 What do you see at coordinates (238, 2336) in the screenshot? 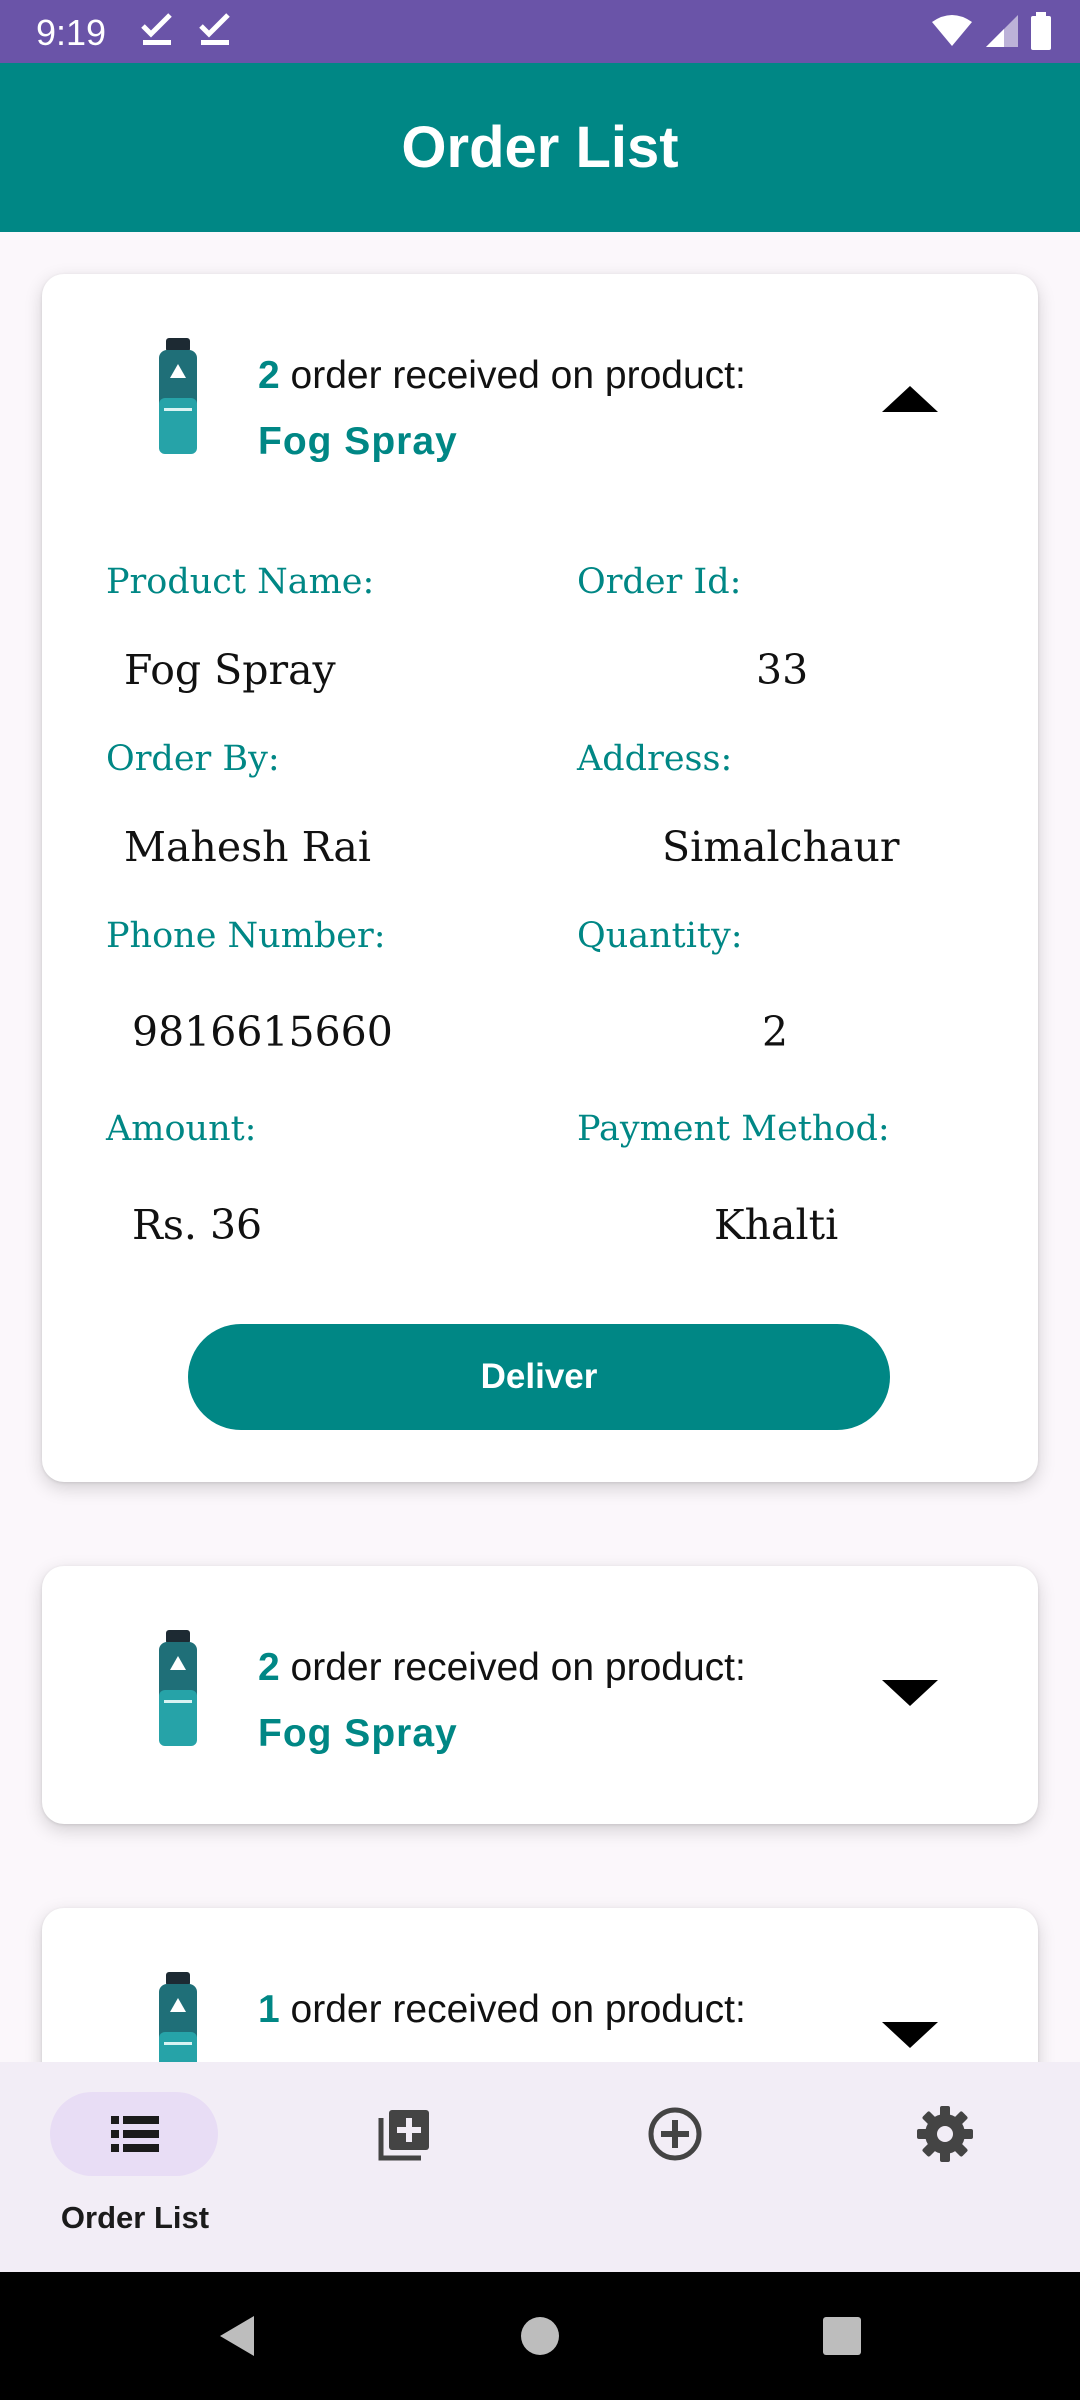
I see `back-icon` at bounding box center [238, 2336].